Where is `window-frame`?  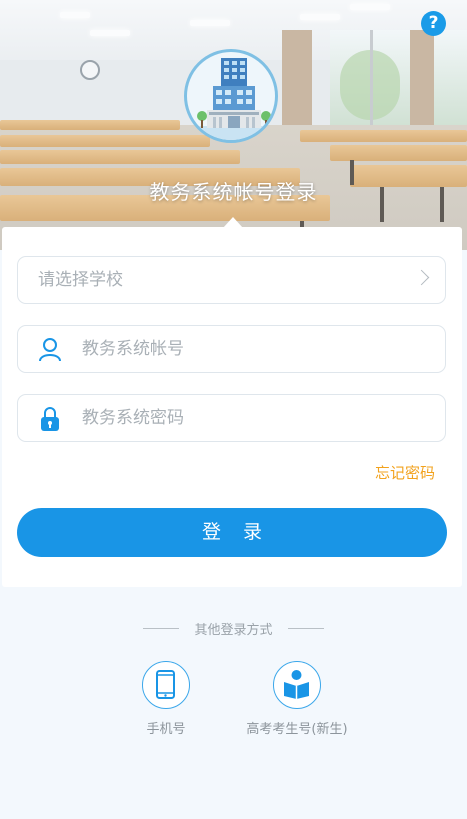
window-frame is located at coordinates (371, 80).